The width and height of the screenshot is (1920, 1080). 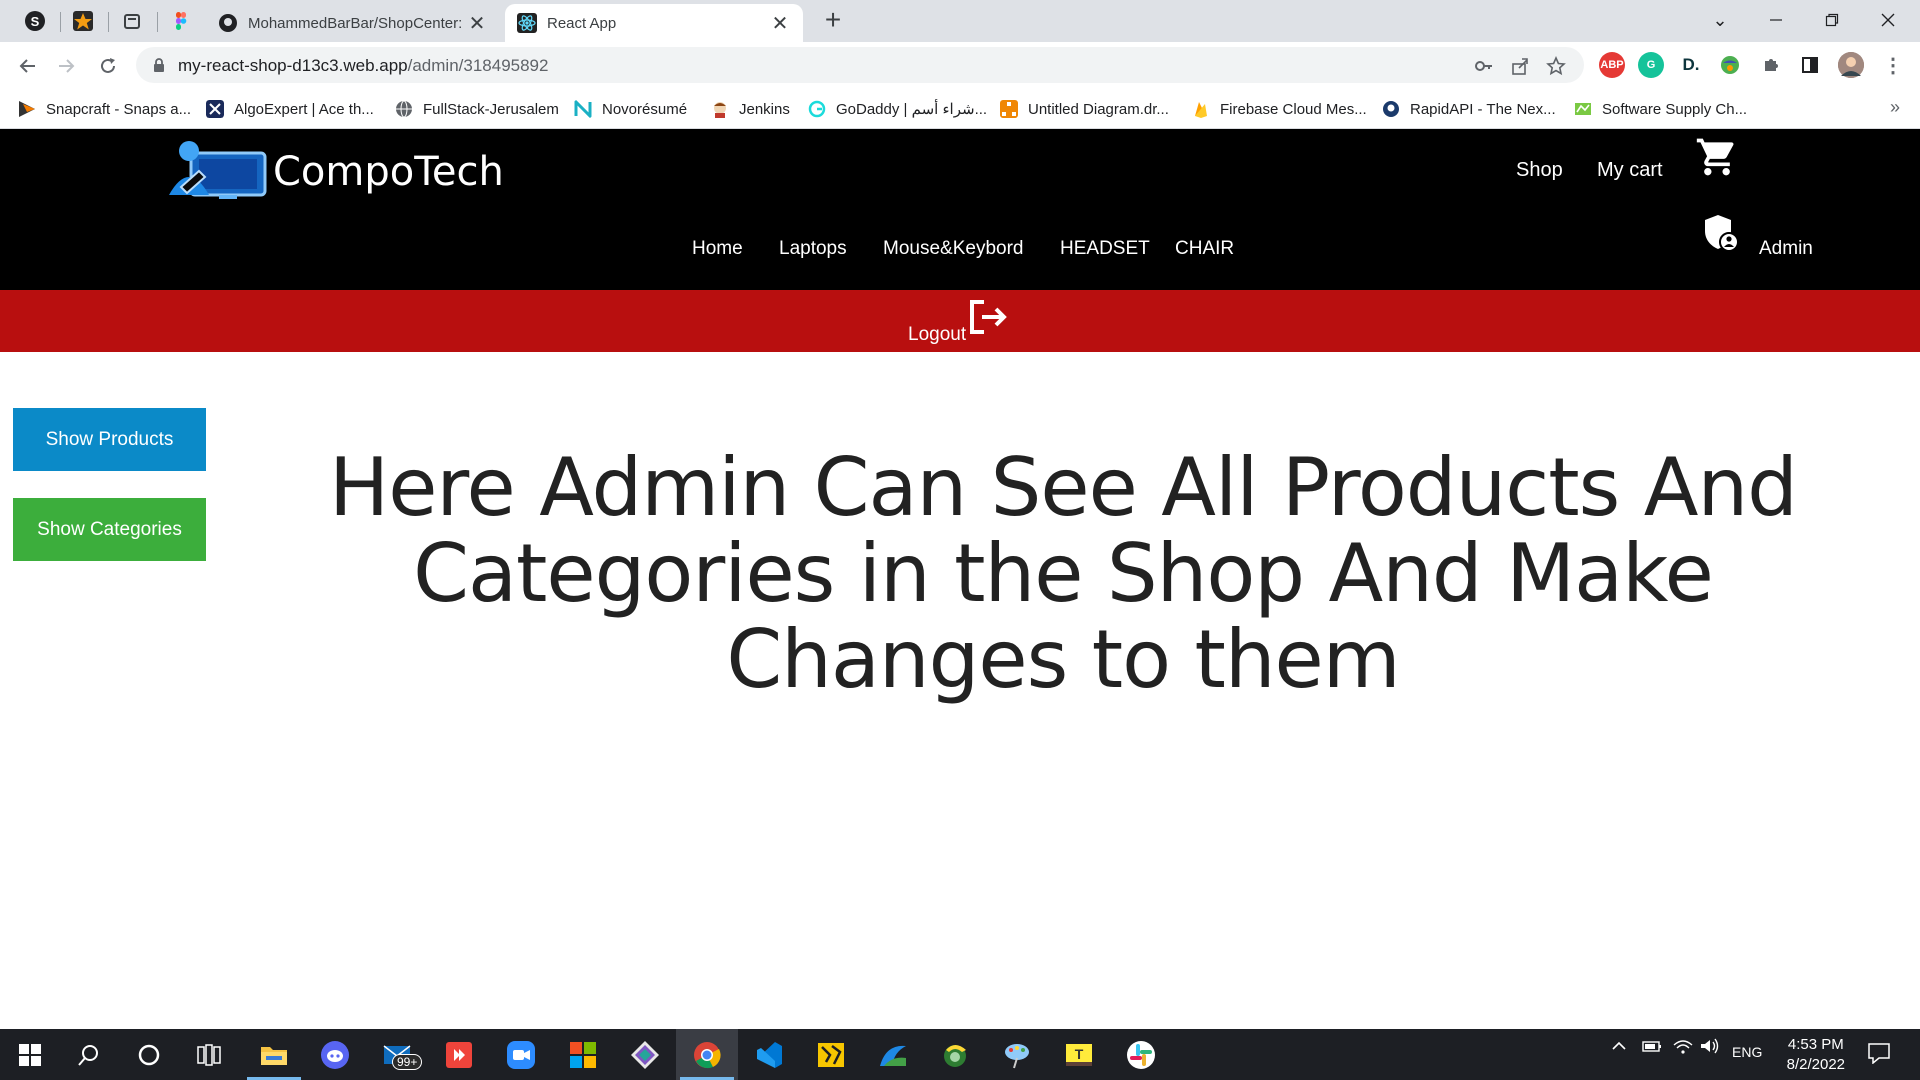 I want to click on admin-shield-icon, so click(x=1721, y=233).